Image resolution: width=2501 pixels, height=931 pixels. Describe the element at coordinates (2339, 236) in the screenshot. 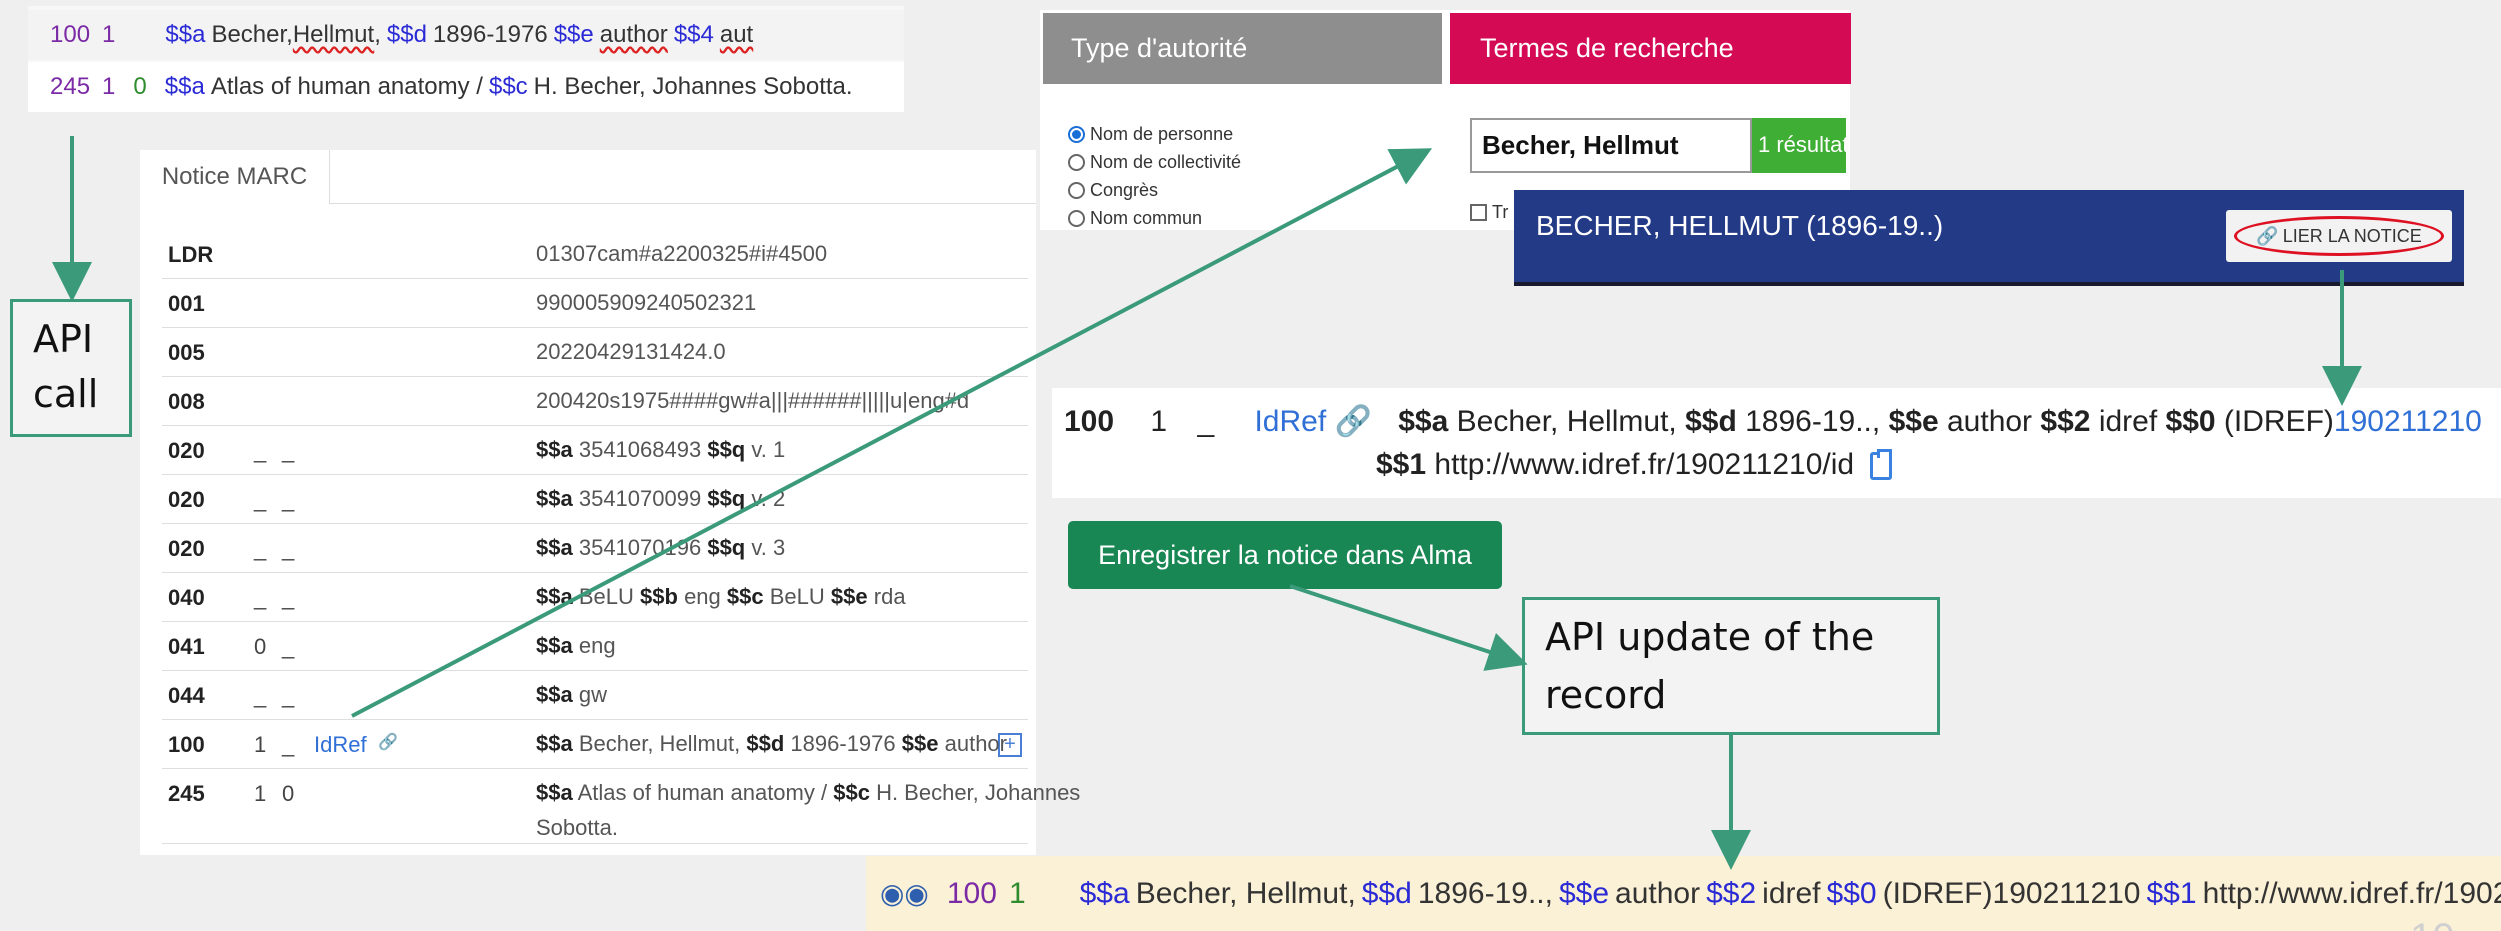

I see `link-record-button: 🔗 LIER LA NOTICE` at that location.